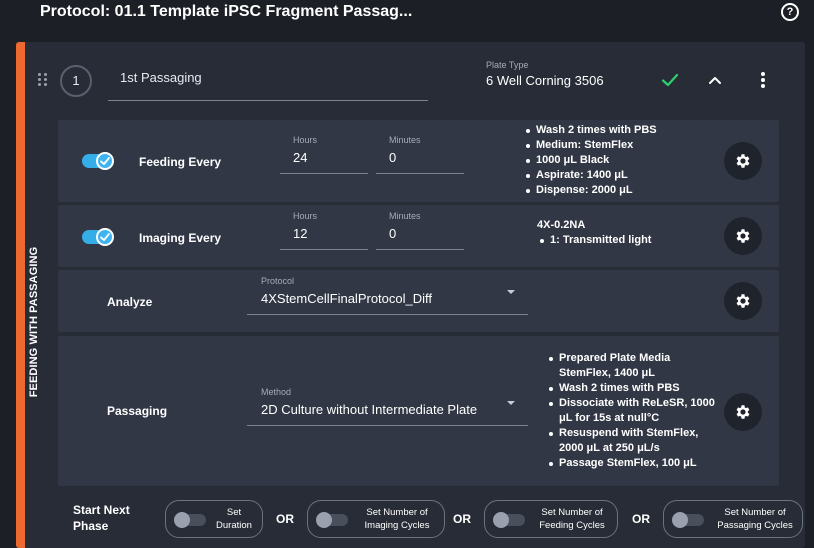 The height and width of the screenshot is (548, 814). I want to click on feeding-summary-item: 1000 μL Black, so click(640, 160).